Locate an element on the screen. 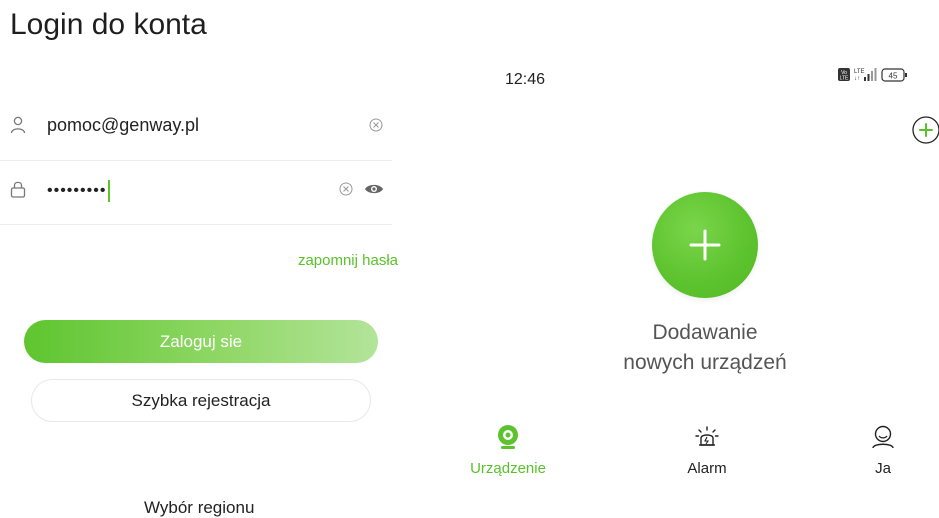 Image resolution: width=939 pixels, height=518 pixels. email-input: pomoc@genway.pl is located at coordinates (123, 125).